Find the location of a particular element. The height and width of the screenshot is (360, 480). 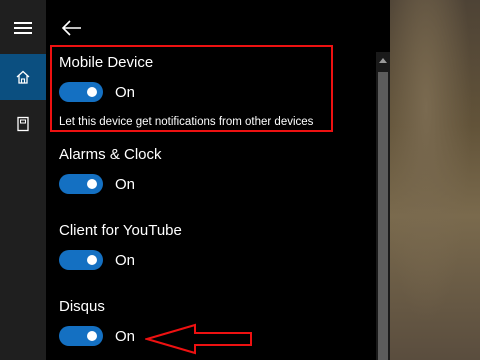

setting-title: Client for YouTube is located at coordinates (120, 230).